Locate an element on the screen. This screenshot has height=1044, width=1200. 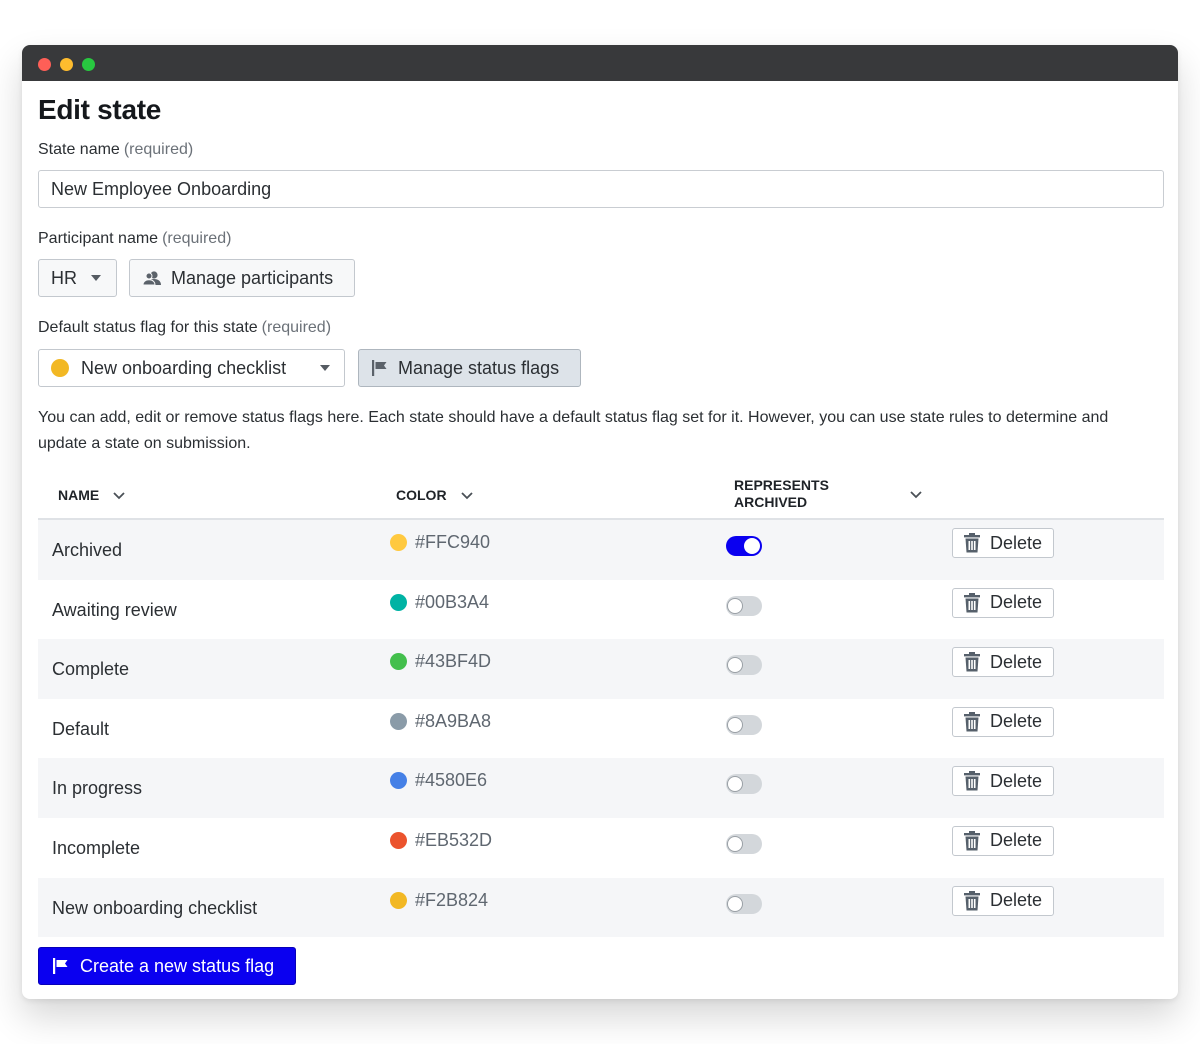
flag-color: #F2B824 is located at coordinates (439, 900).